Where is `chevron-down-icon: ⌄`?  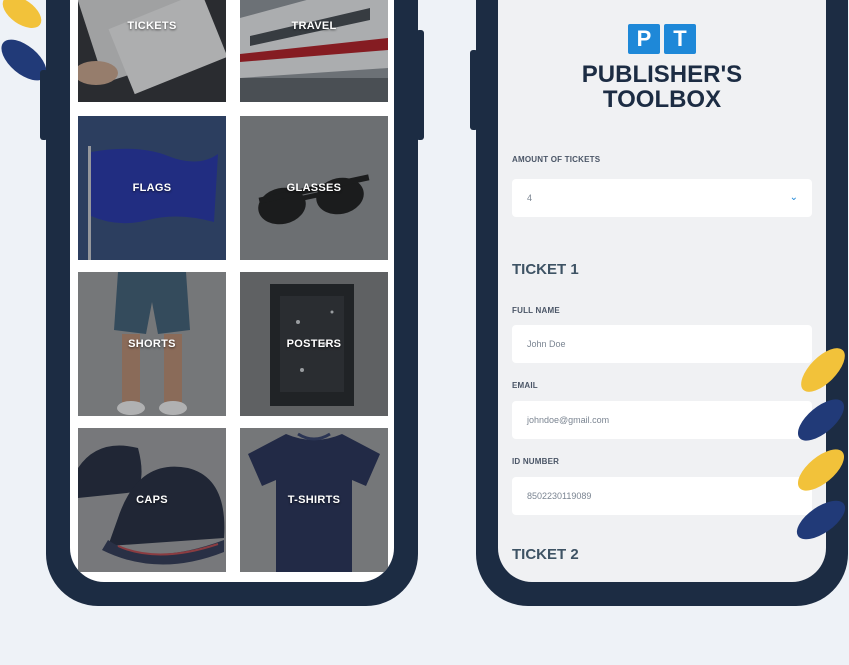 chevron-down-icon: ⌄ is located at coordinates (793, 197).